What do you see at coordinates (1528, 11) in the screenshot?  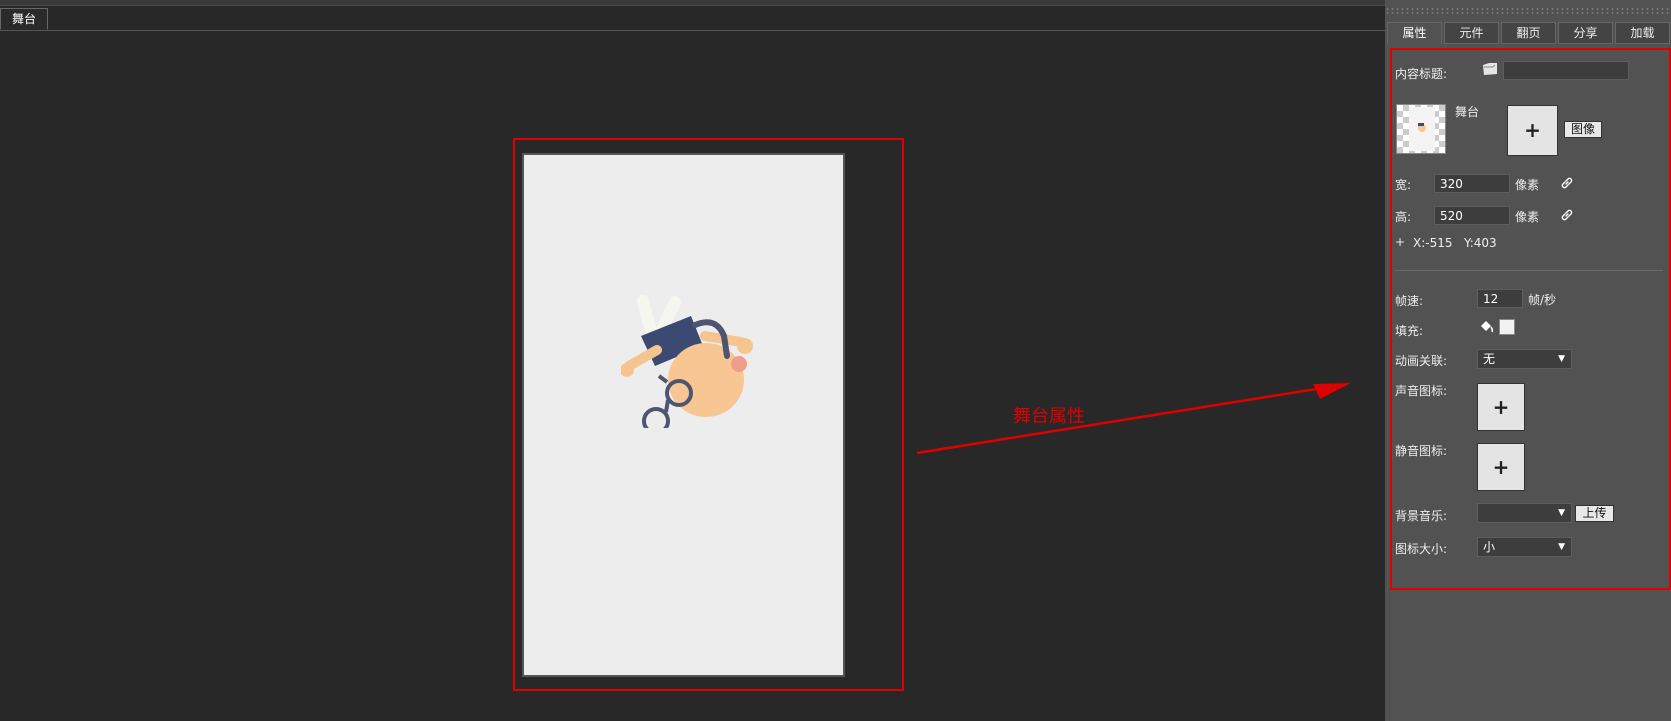 I see `panel-grip` at bounding box center [1528, 11].